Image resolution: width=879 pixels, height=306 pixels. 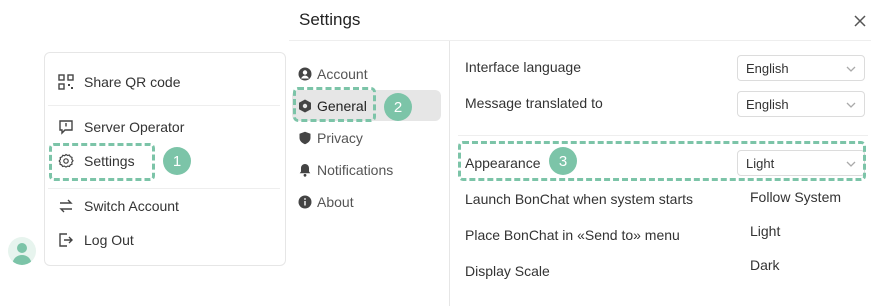 What do you see at coordinates (534, 103) in the screenshot?
I see `message-translated-label: Message translated to` at bounding box center [534, 103].